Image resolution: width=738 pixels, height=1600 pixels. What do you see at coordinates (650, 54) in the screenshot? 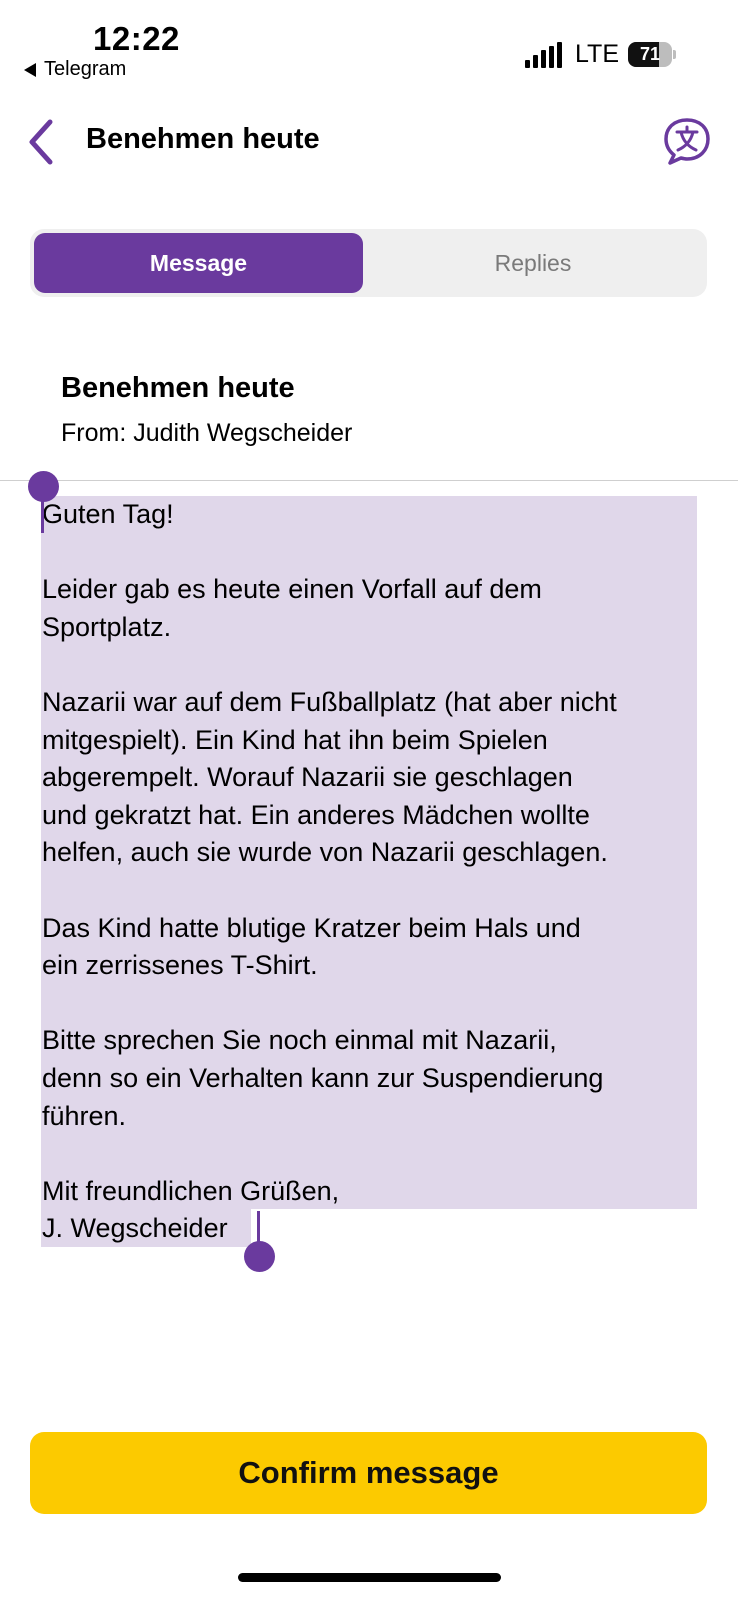
I see `battery-level: 71` at bounding box center [650, 54].